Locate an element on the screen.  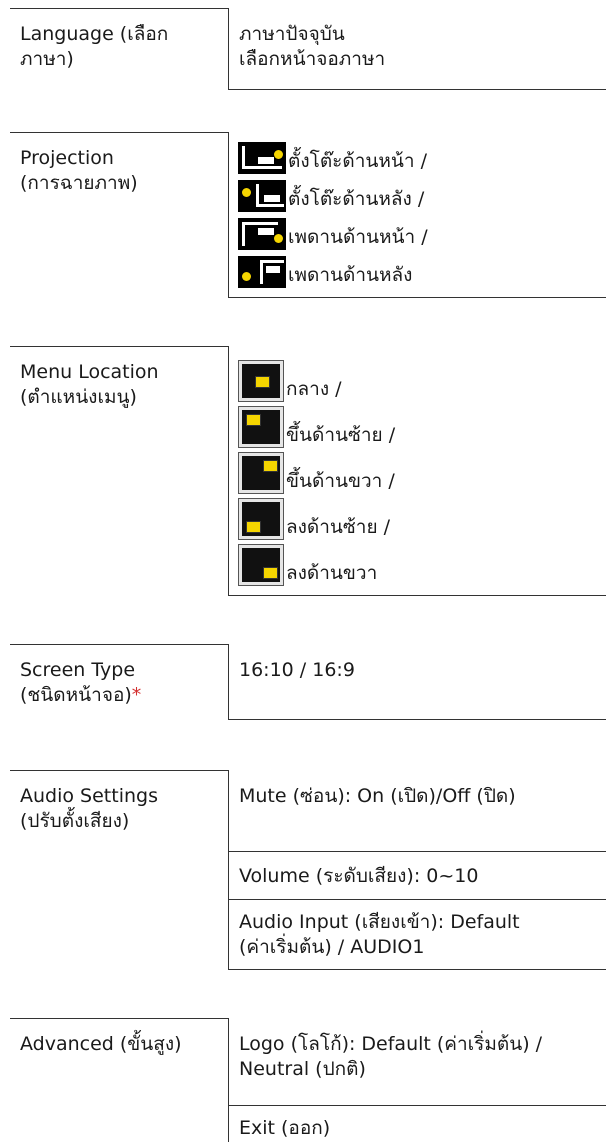
menu-top-right-icon is located at coordinates (261, 473).